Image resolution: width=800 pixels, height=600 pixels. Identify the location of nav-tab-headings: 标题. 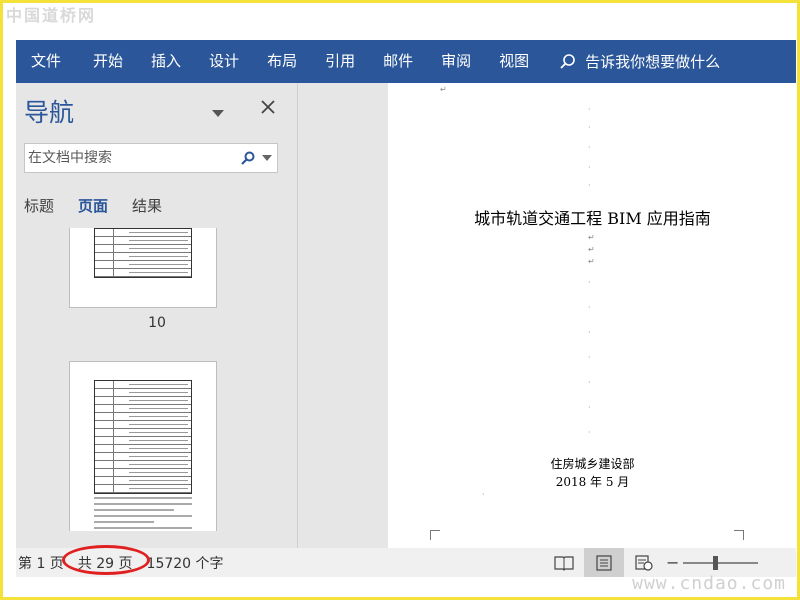
(39, 205).